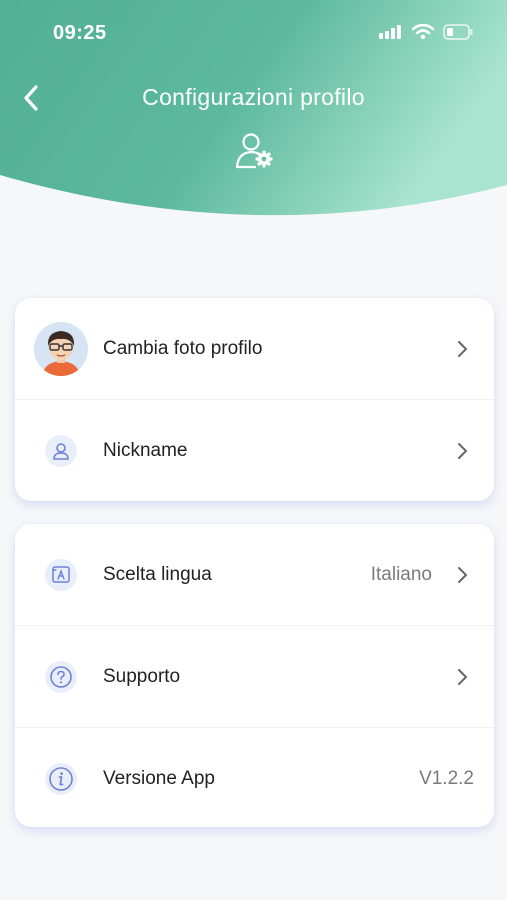 The height and width of the screenshot is (900, 507). What do you see at coordinates (390, 32) in the screenshot?
I see `signal-icon` at bounding box center [390, 32].